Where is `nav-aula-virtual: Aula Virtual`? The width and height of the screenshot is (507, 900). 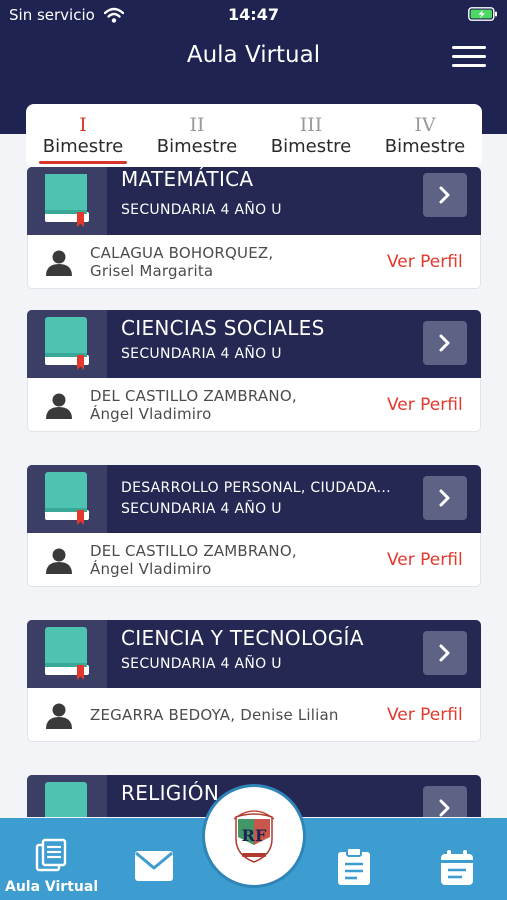
nav-aula-virtual: Aula Virtual is located at coordinates (52, 859).